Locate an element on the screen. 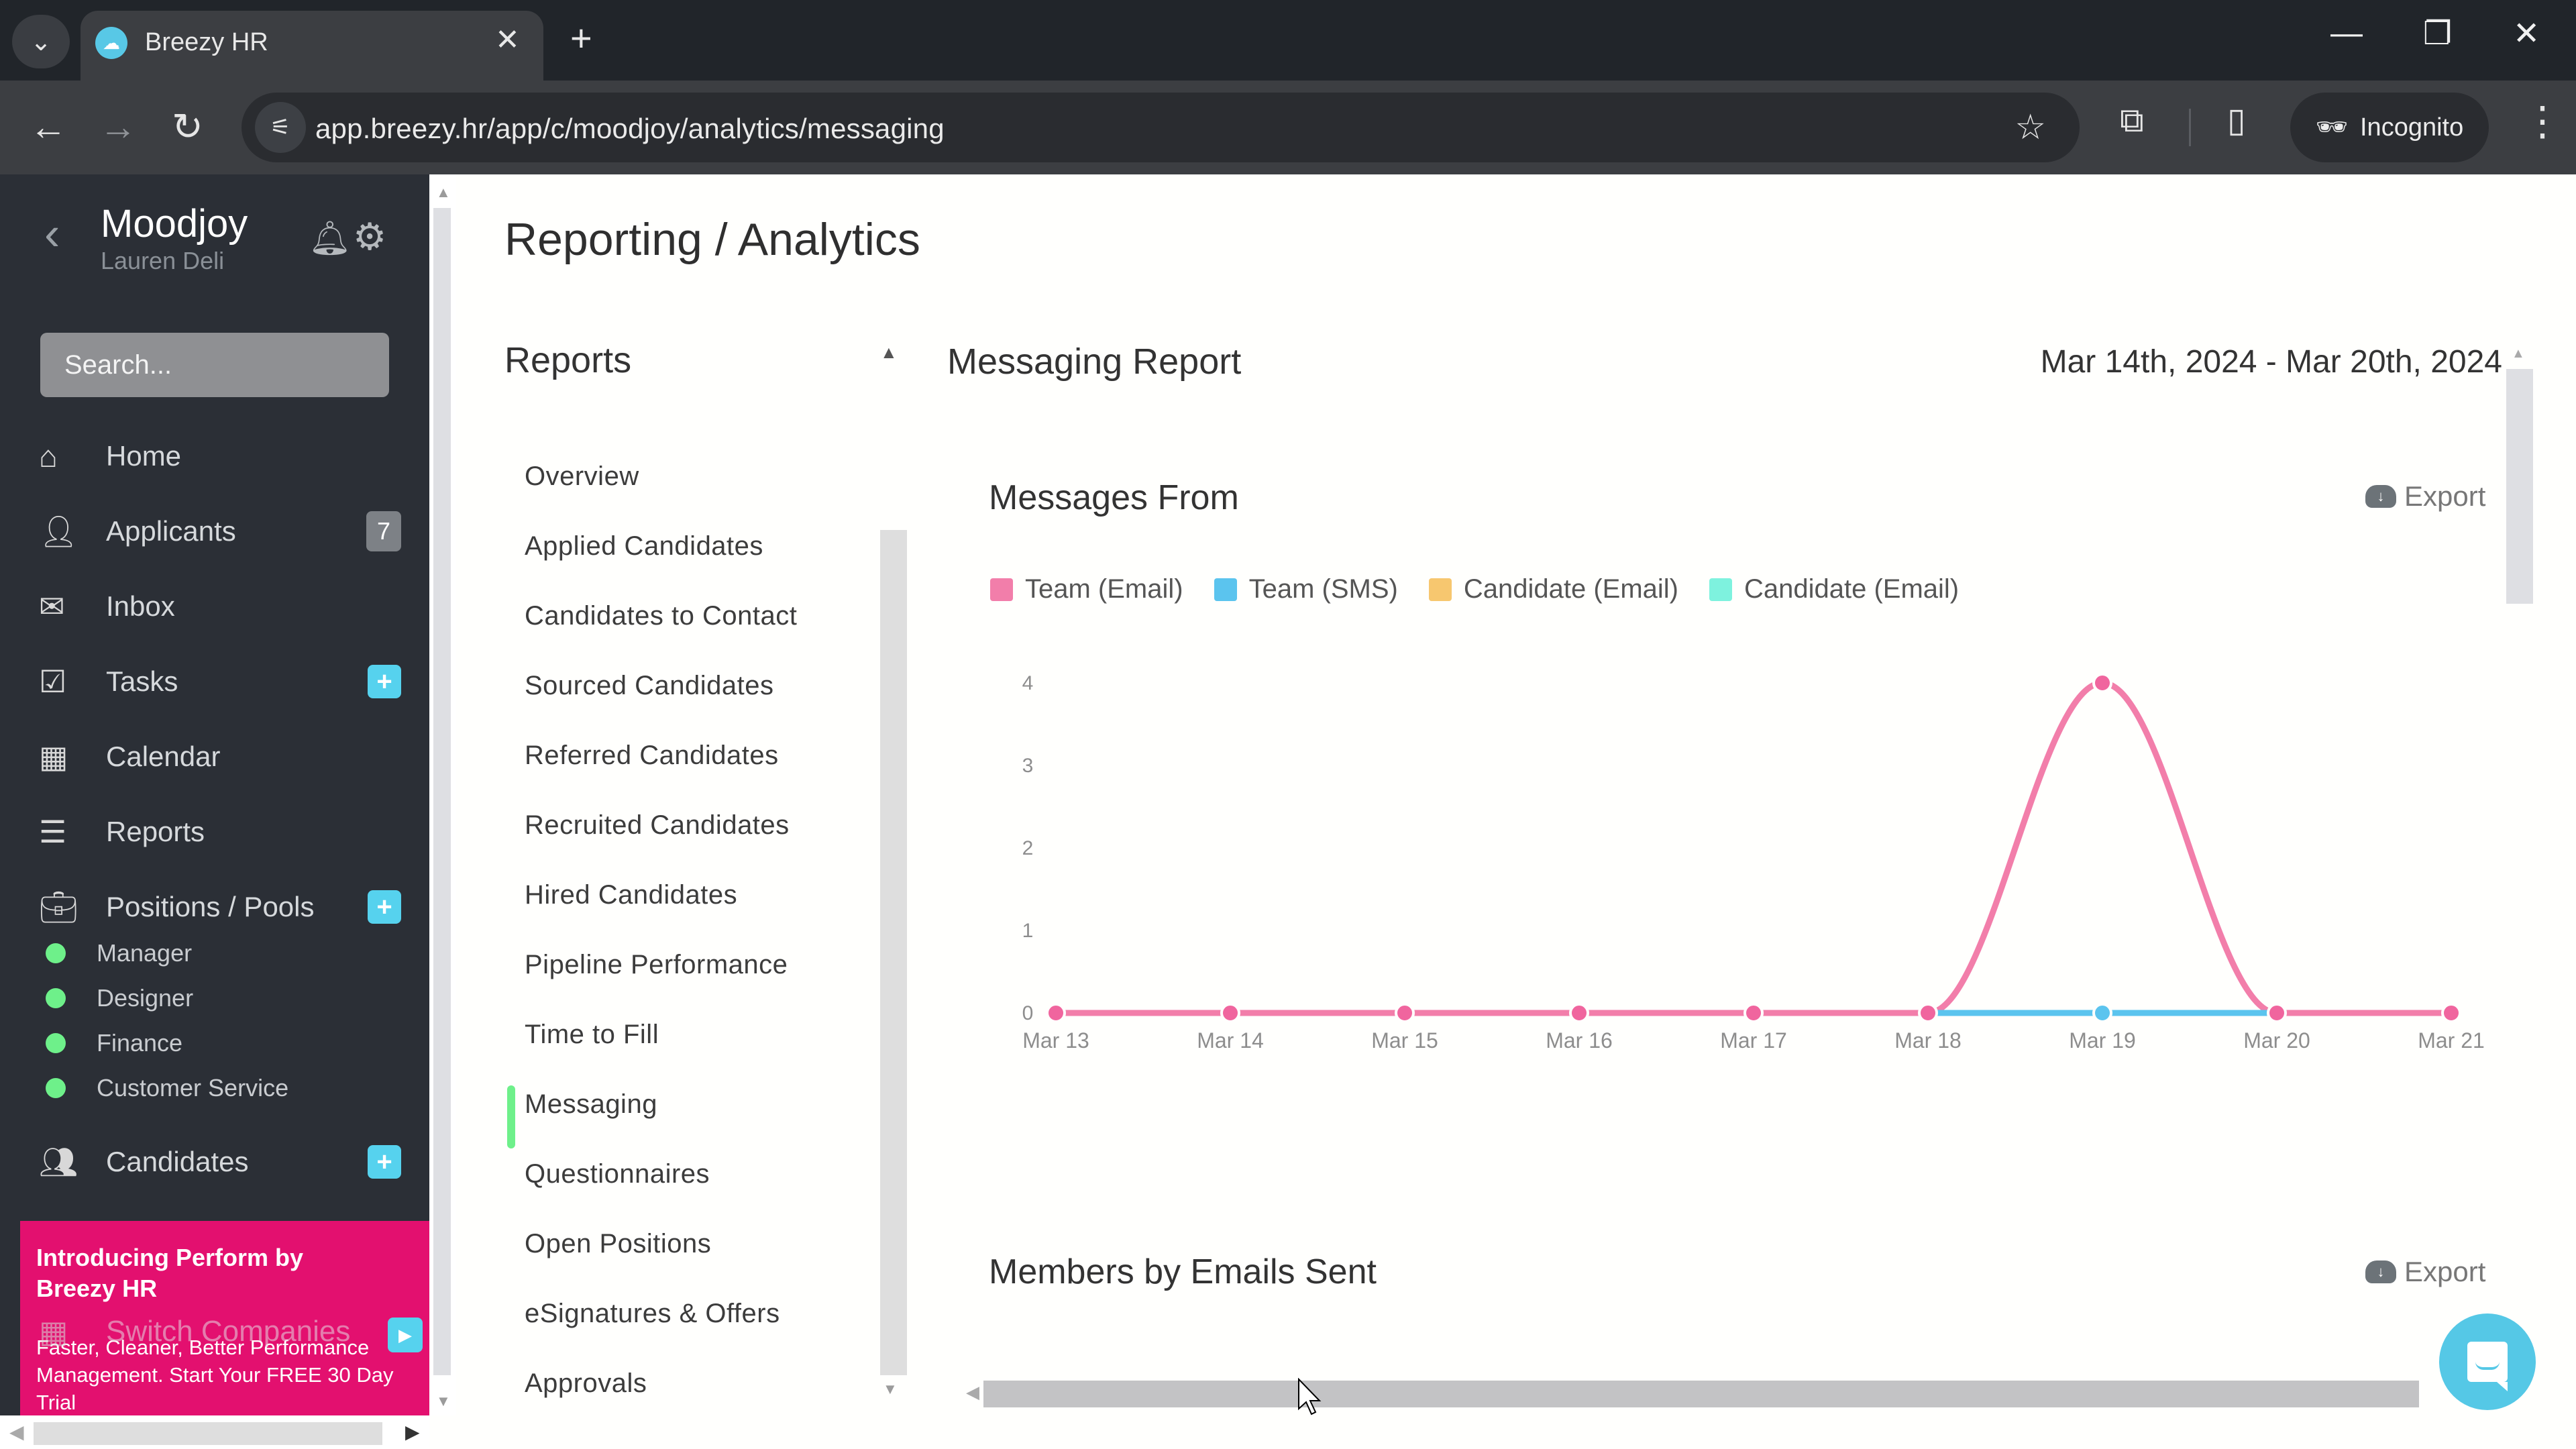 Image resolution: width=2576 pixels, height=1449 pixels. users-icon: 👥︎ is located at coordinates (58, 1161).